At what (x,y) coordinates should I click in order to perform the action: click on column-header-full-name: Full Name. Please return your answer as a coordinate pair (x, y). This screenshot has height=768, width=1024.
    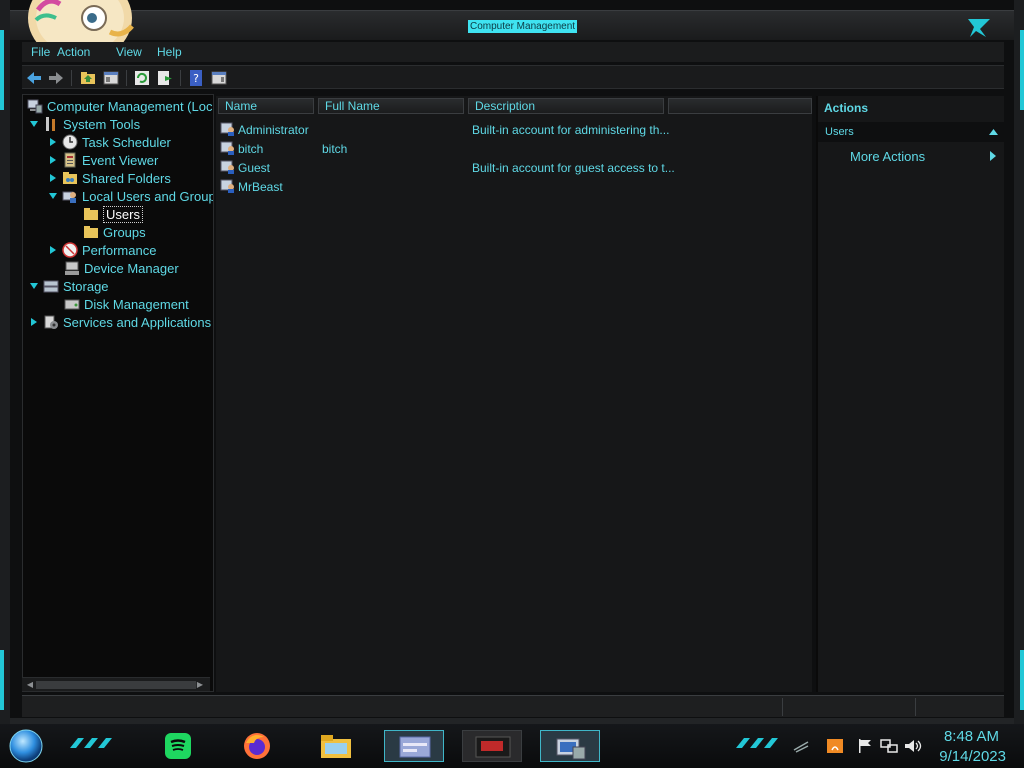
    Looking at the image, I should click on (391, 106).